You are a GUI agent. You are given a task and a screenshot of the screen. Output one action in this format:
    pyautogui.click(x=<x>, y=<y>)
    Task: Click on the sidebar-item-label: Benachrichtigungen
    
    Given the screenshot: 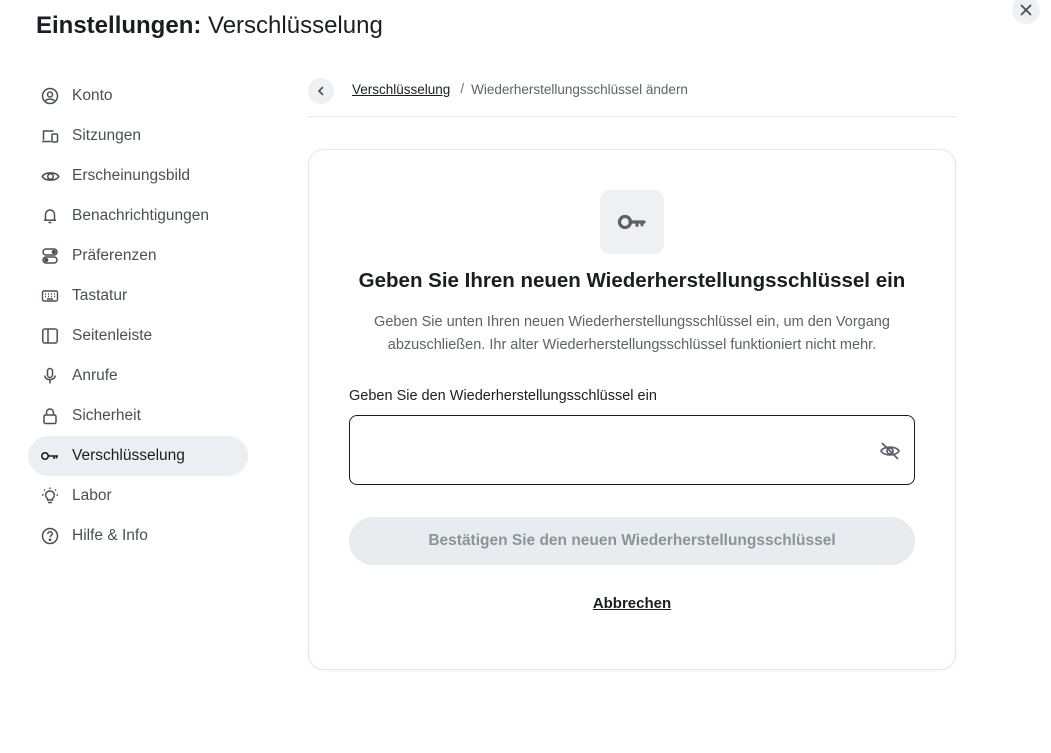 What is the action you would take?
    pyautogui.click(x=141, y=215)
    